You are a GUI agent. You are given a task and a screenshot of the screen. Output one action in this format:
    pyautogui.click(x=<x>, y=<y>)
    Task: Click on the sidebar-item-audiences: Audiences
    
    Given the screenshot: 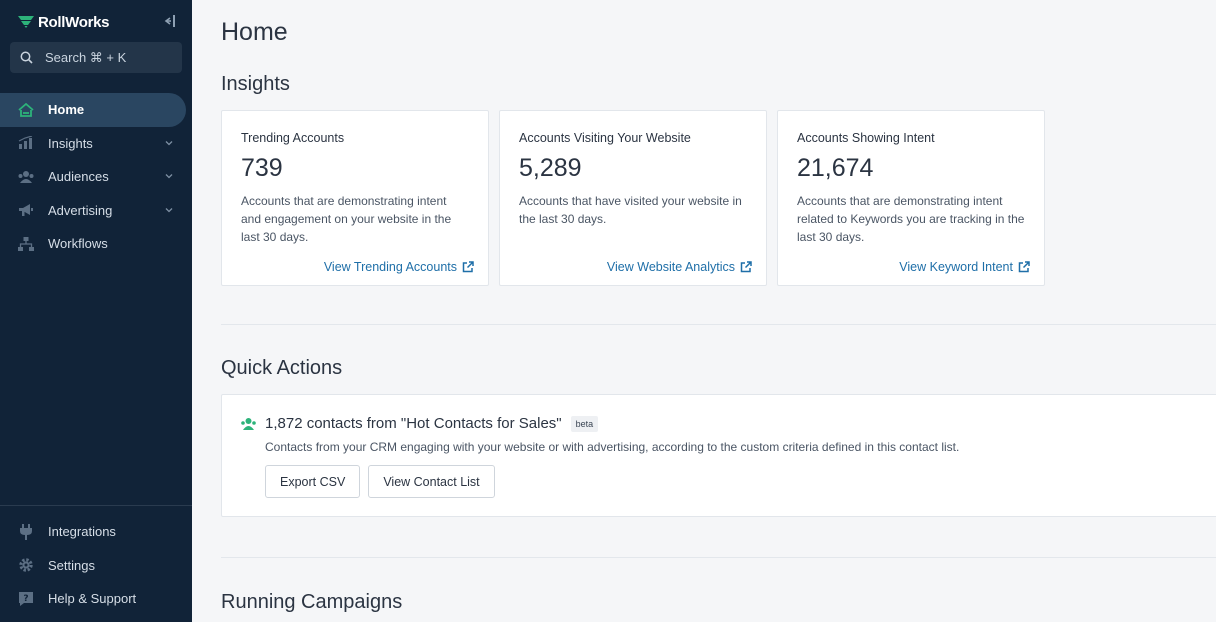 What is the action you would take?
    pyautogui.click(x=96, y=177)
    